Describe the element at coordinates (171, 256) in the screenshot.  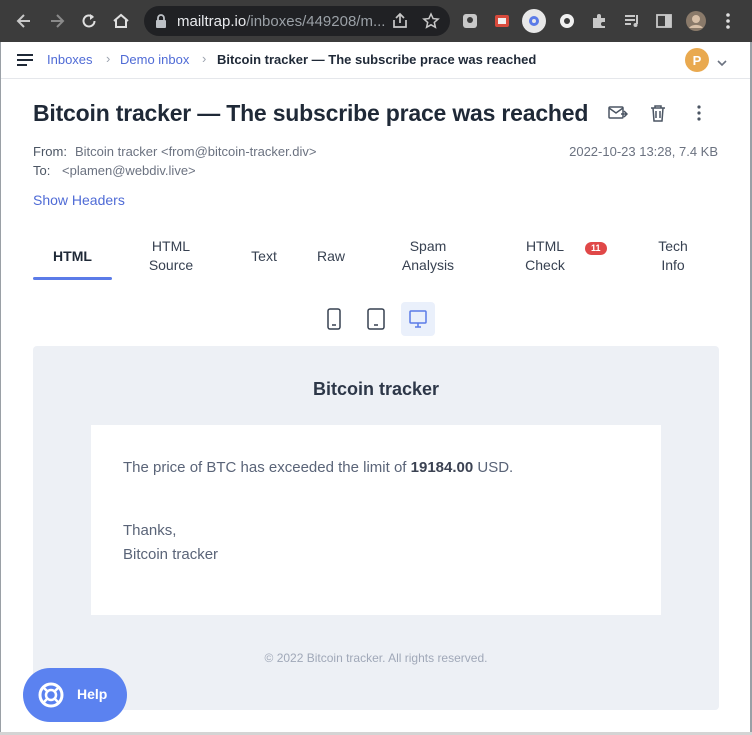
I see `tab-html-source: HTML Source` at that location.